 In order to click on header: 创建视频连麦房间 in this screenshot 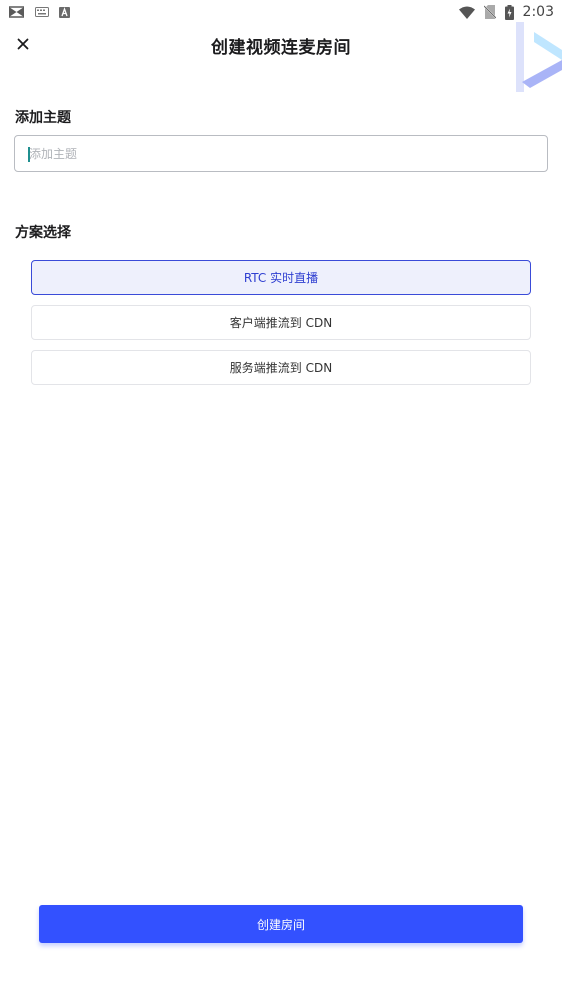, I will do `click(281, 45)`.